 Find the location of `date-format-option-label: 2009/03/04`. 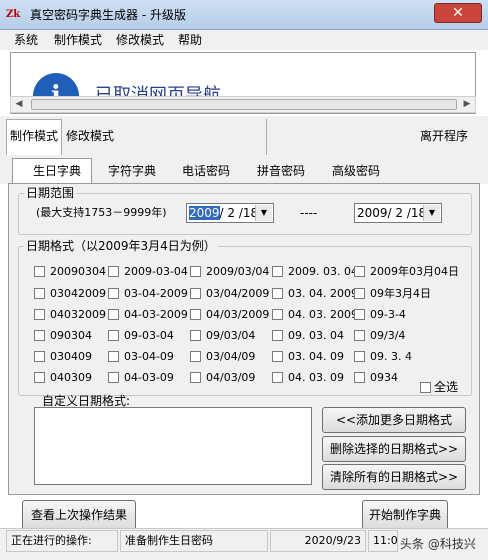

date-format-option-label: 2009/03/04 is located at coordinates (238, 271).